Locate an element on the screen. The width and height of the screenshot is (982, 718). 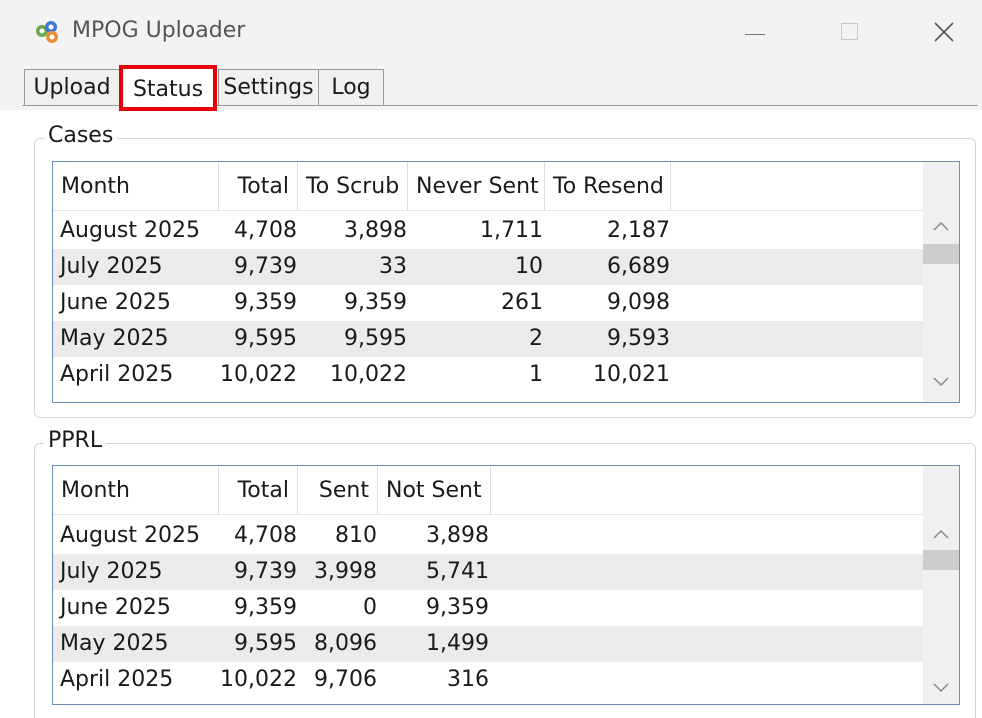
cell-never-sent: 2 is located at coordinates (536, 338).